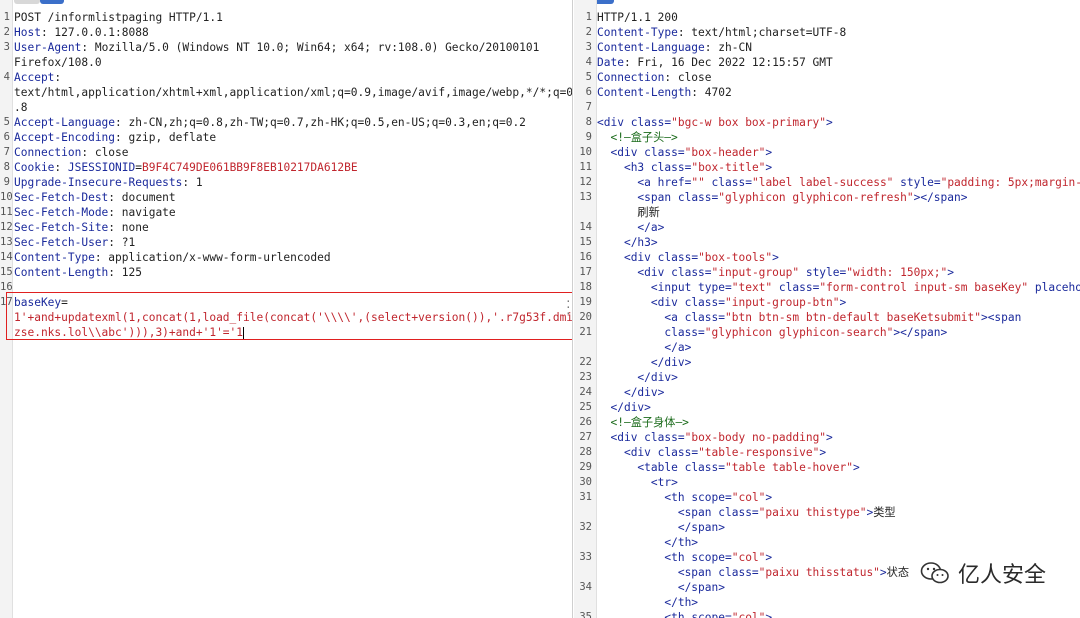 This screenshot has height=618, width=1080. Describe the element at coordinates (142, 197) in the screenshot. I see `token: : document` at that location.